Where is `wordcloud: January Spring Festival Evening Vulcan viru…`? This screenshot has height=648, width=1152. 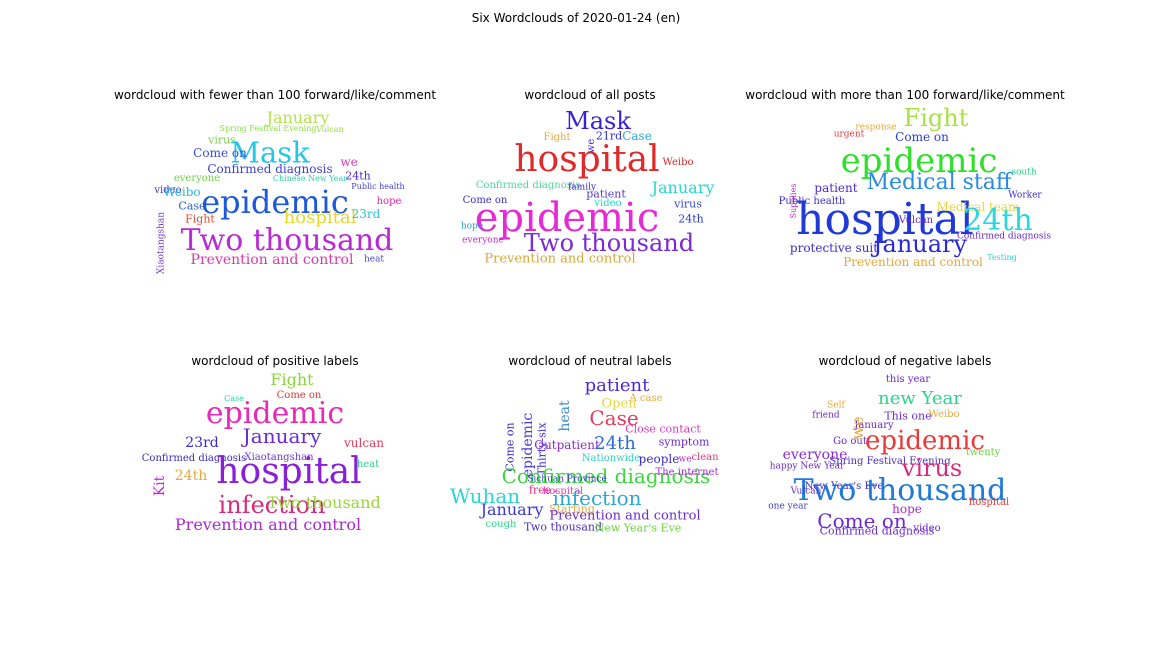
wordcloud: January Spring Festival Evening Vulcan viru… is located at coordinates (275, 195).